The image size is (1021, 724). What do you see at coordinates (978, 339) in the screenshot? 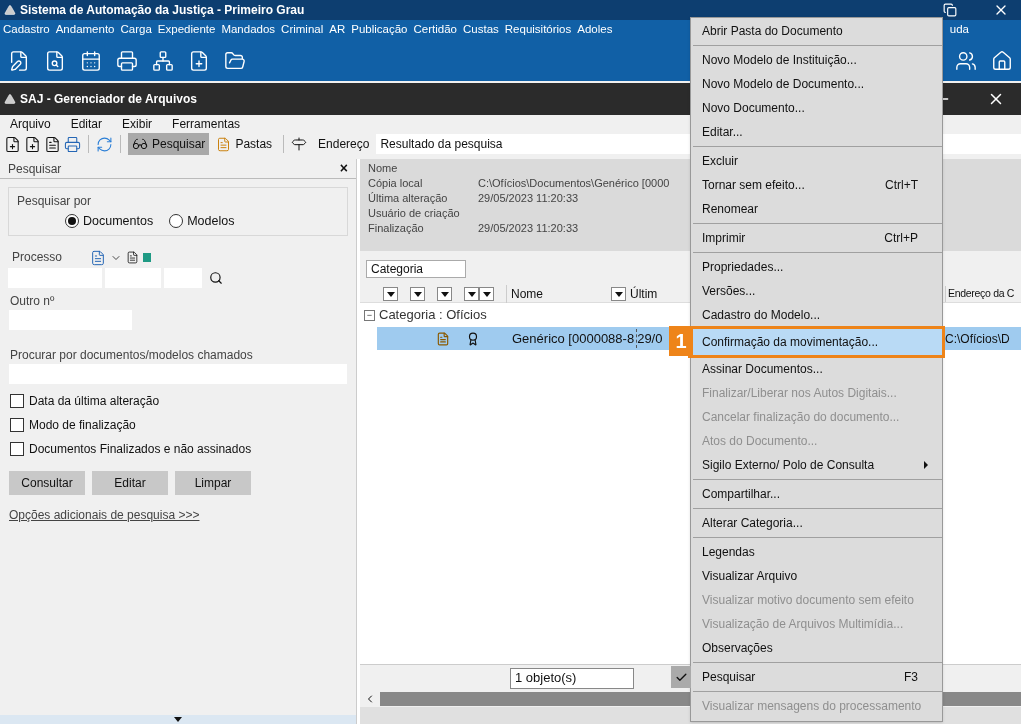
I see `table-cell-text: C:\Ofícios\D` at bounding box center [978, 339].